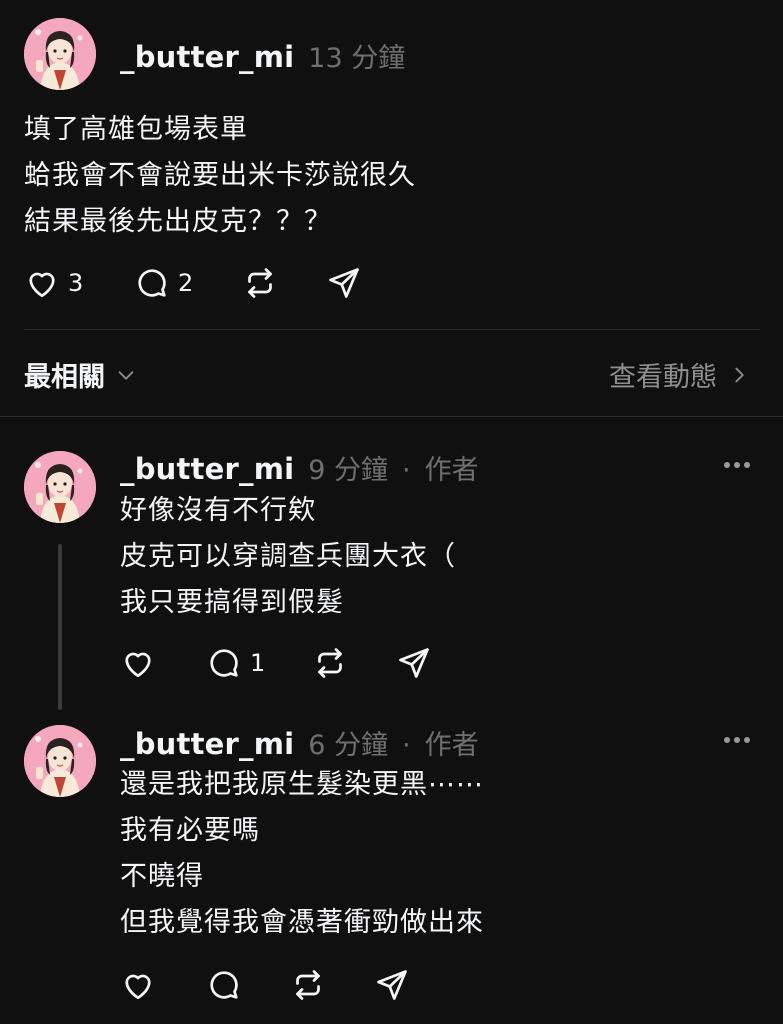 The height and width of the screenshot is (1024, 783). I want to click on reply-button: 1, so click(259, 663).